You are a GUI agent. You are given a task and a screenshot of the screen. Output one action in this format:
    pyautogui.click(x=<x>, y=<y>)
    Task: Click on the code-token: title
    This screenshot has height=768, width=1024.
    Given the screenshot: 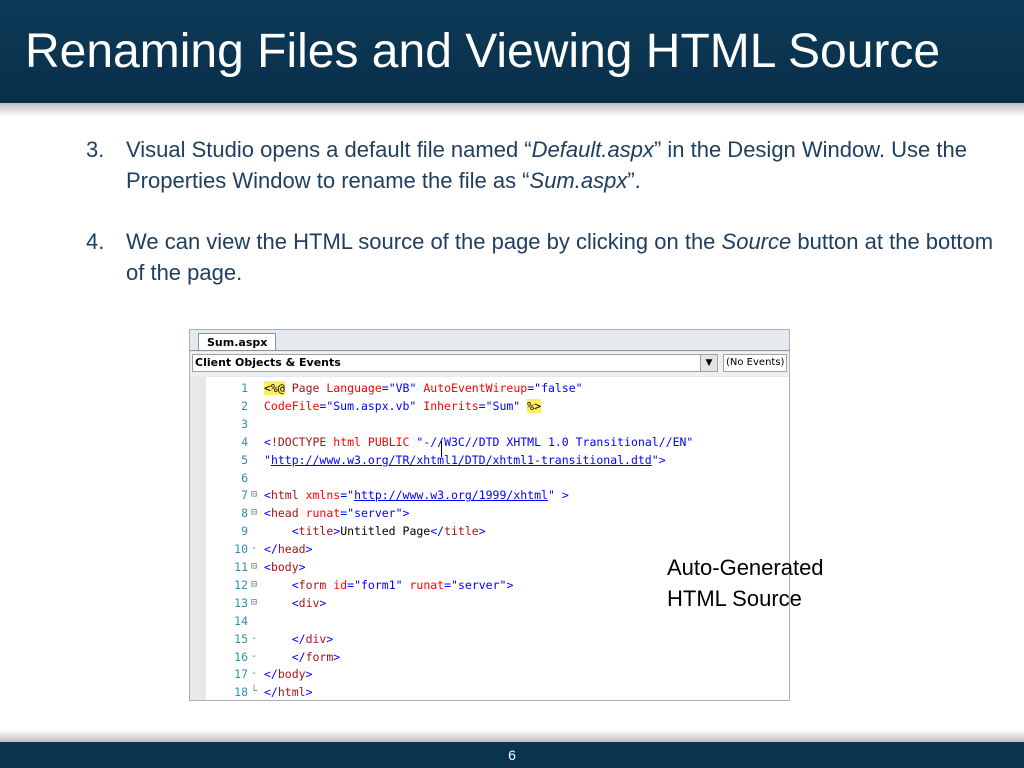 What is the action you would take?
    pyautogui.click(x=316, y=531)
    